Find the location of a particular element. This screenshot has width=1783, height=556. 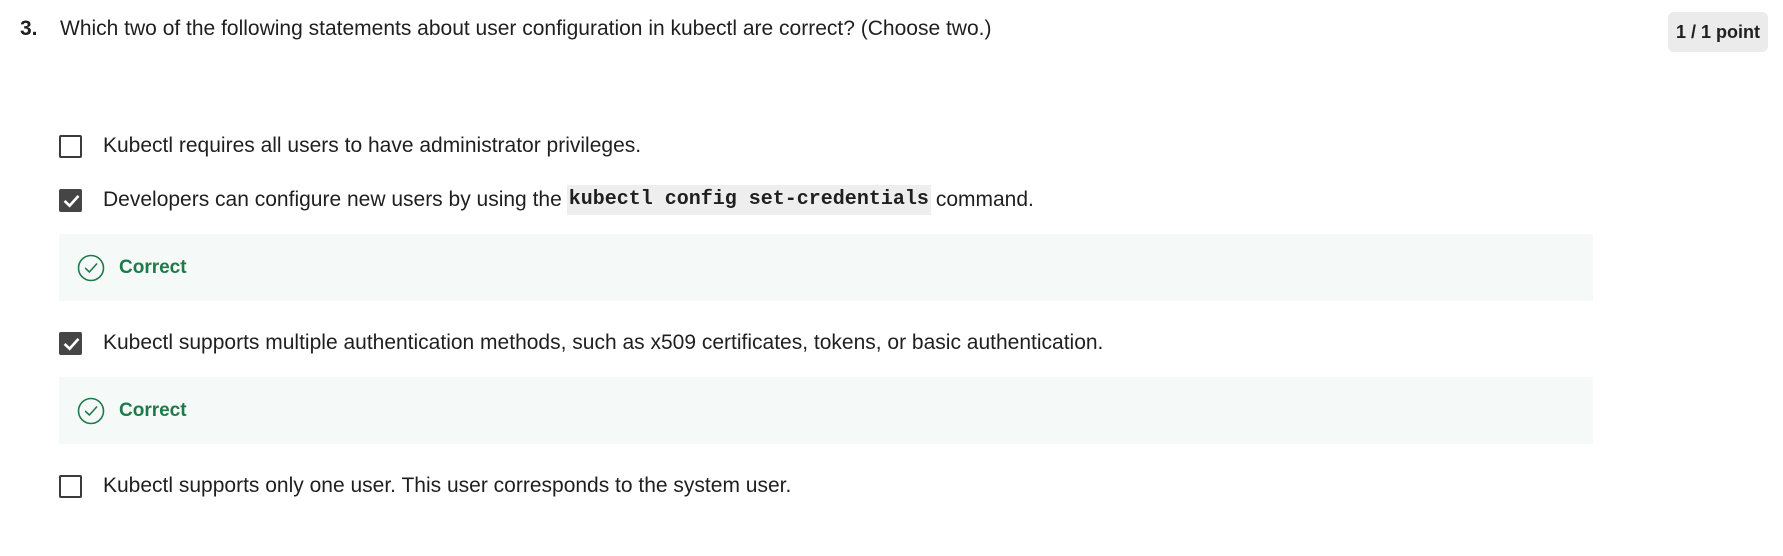

option-4-checkbox is located at coordinates (70, 486).